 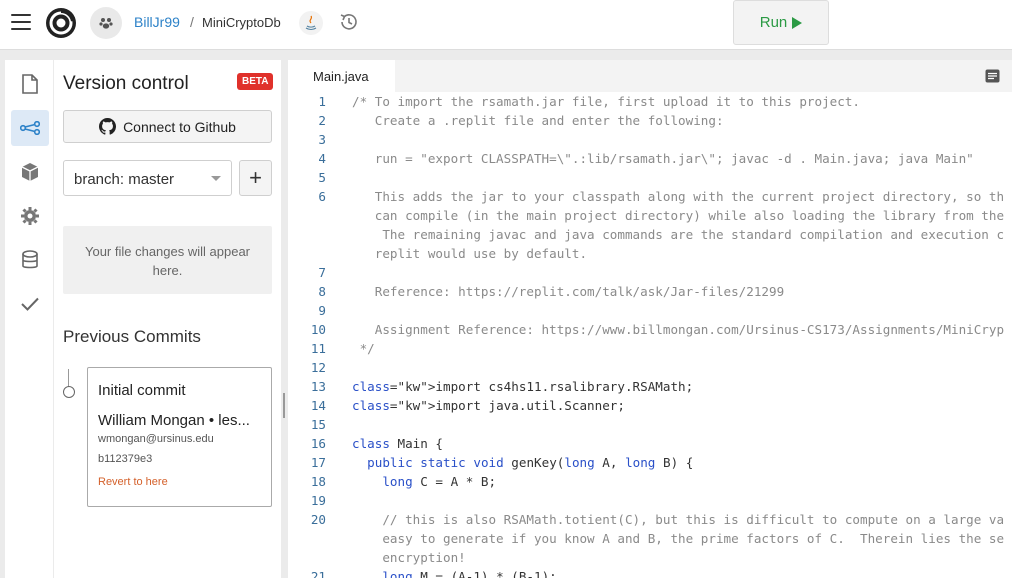 What do you see at coordinates (30, 304) in the screenshot?
I see `unit-tests-check-icon` at bounding box center [30, 304].